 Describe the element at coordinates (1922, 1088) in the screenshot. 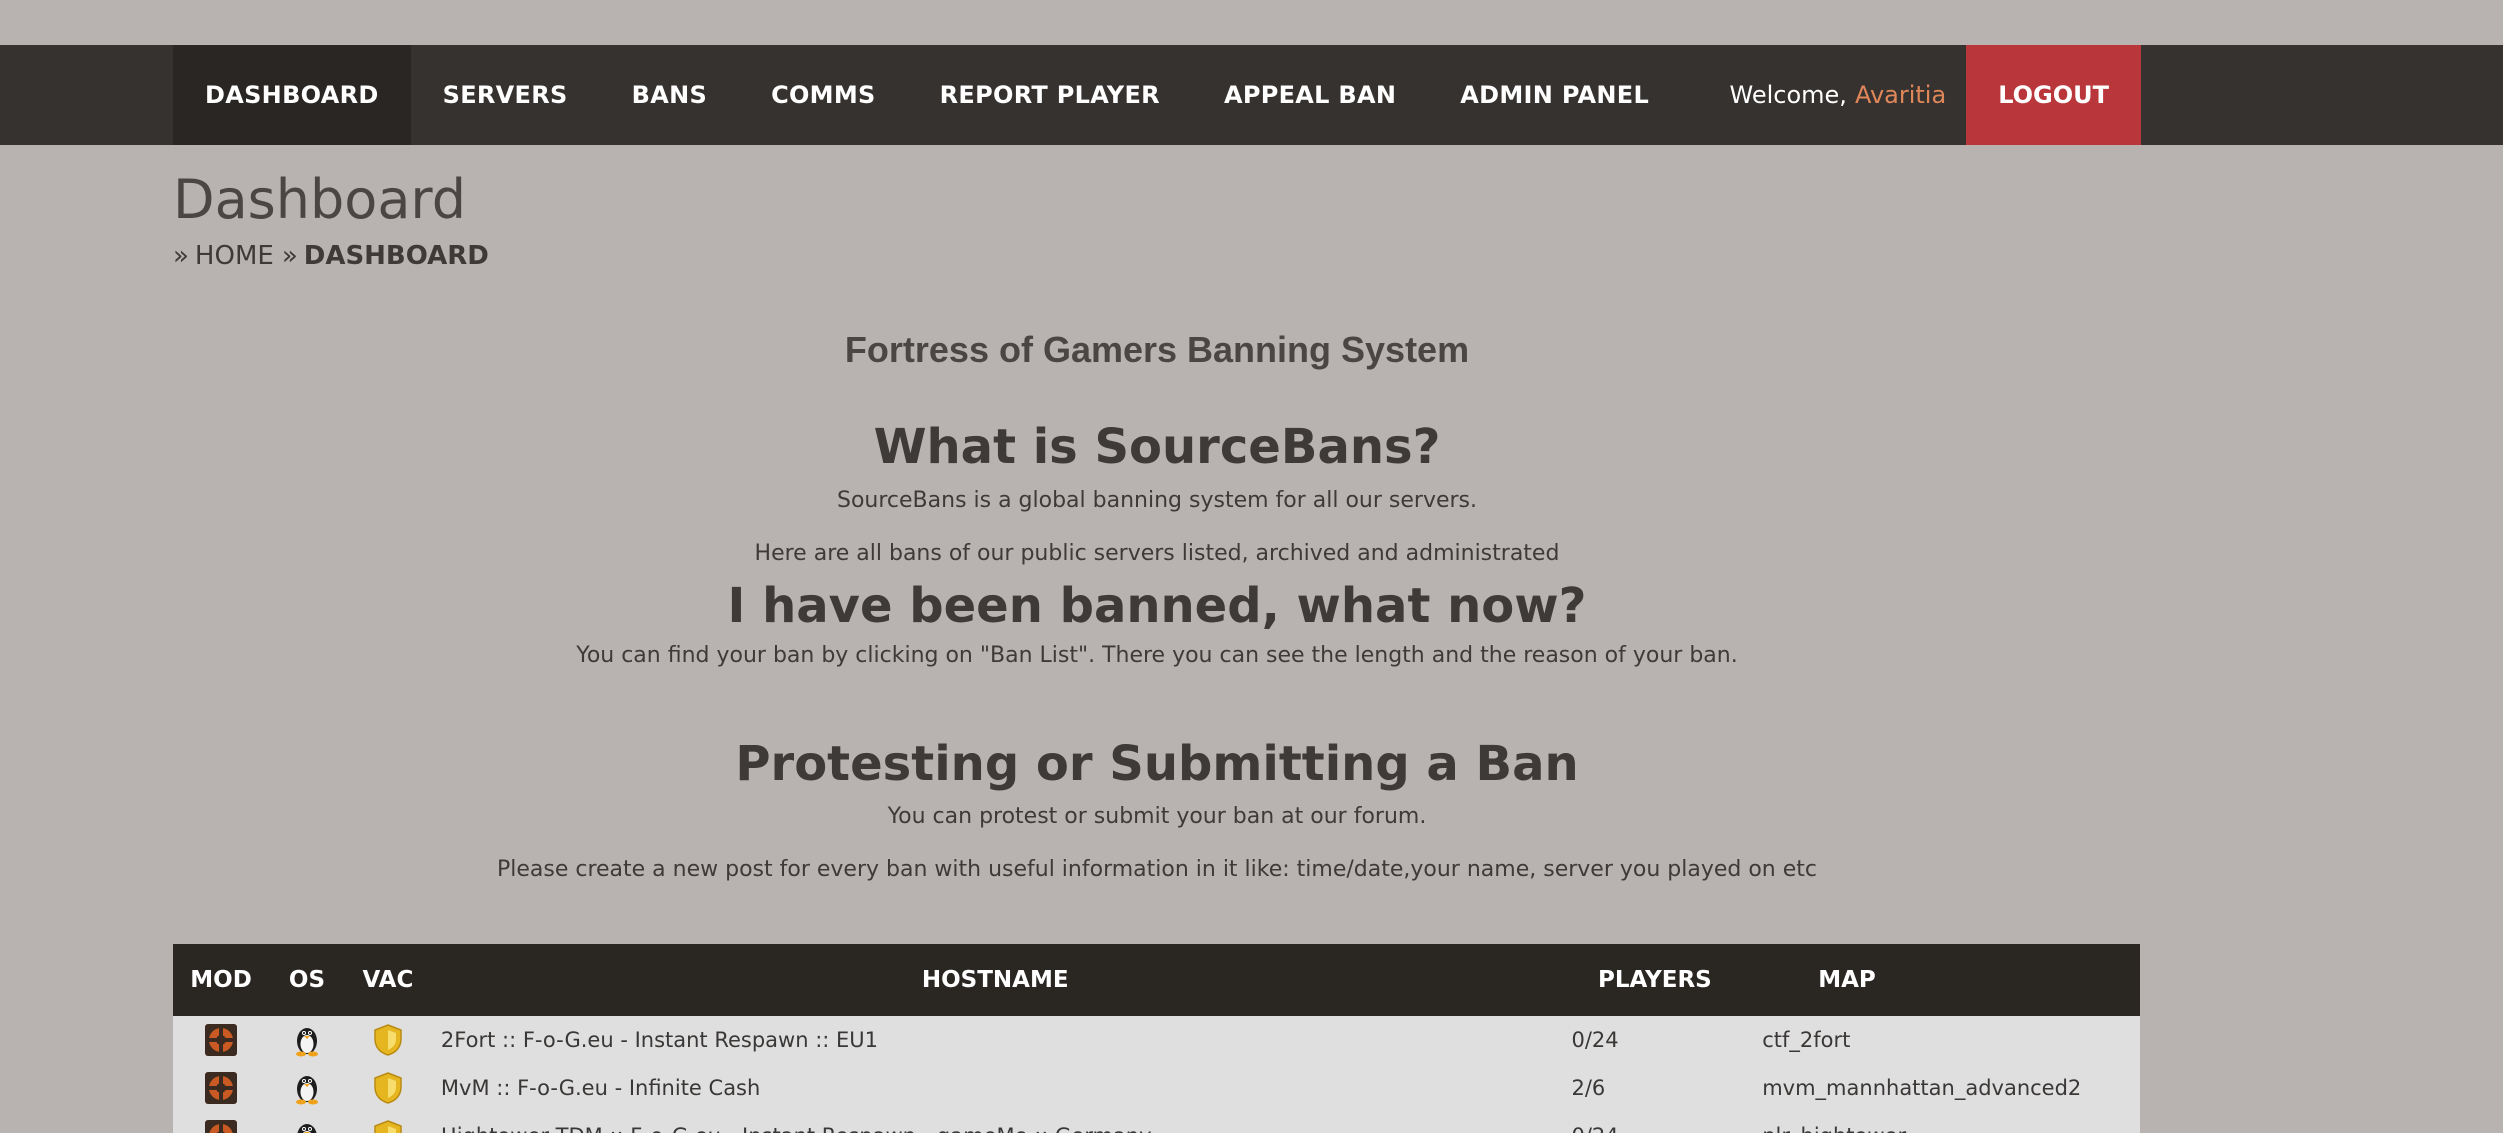

I see `map-cell: mvm_mannhattan_advanced2` at that location.